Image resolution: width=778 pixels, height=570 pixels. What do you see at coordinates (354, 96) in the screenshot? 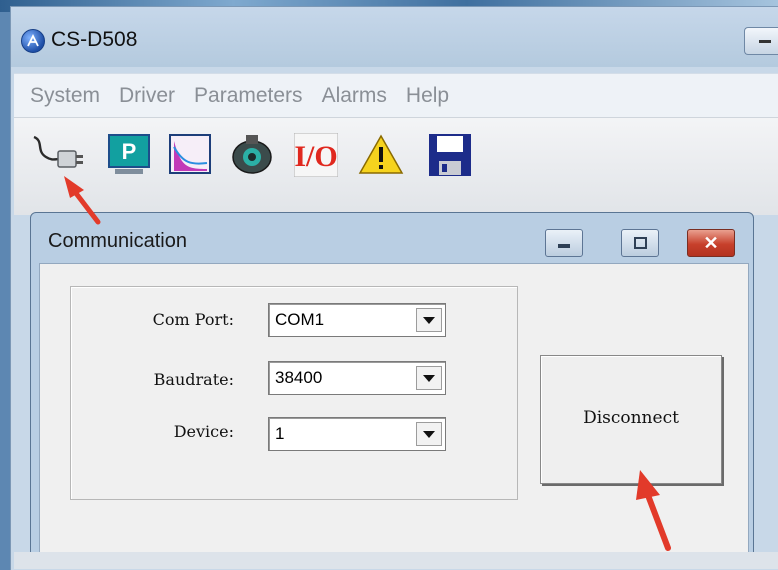
I see `menu-alarms: Alarms` at bounding box center [354, 96].